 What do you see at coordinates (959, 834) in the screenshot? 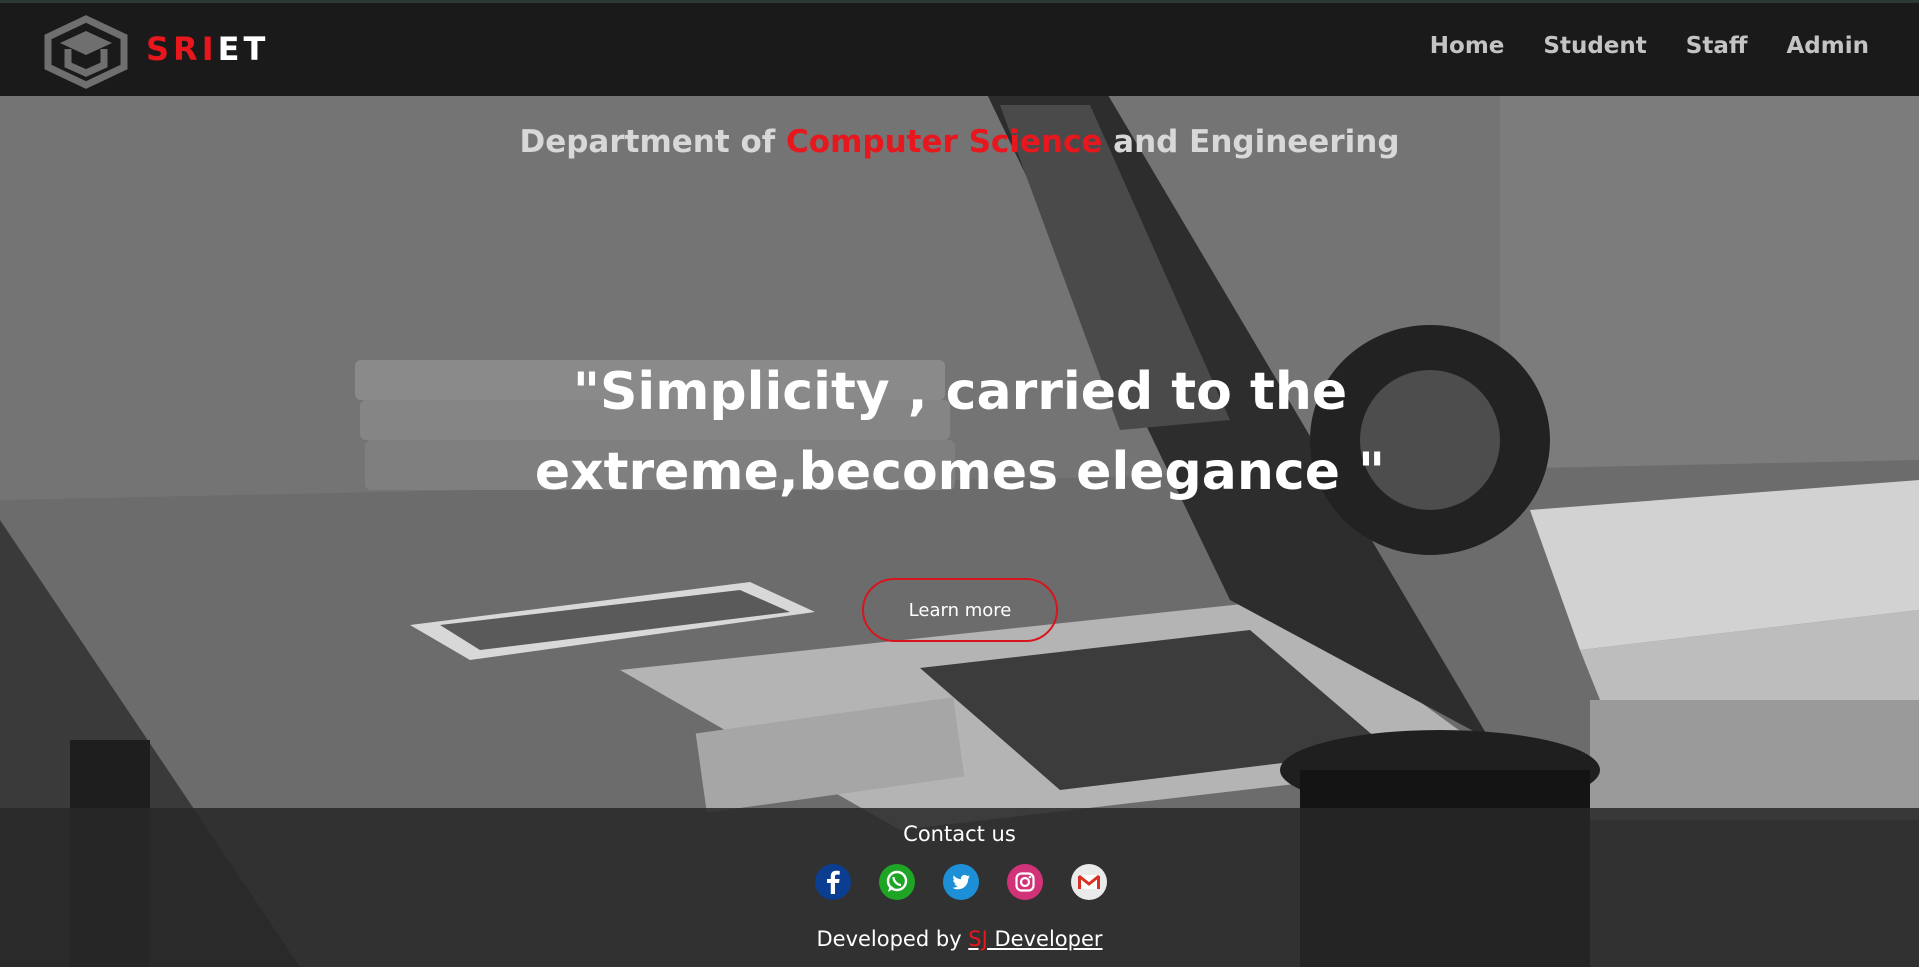
I see `contact-title: Contact us` at bounding box center [959, 834].